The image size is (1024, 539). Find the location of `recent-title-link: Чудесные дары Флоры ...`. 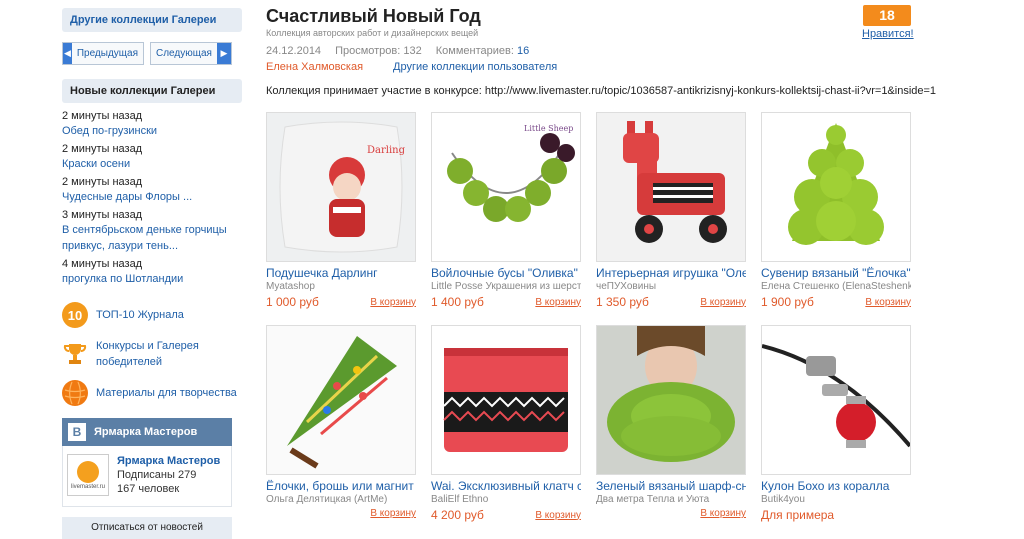

recent-title-link: Чудесные дары Флоры ... is located at coordinates (152, 197).